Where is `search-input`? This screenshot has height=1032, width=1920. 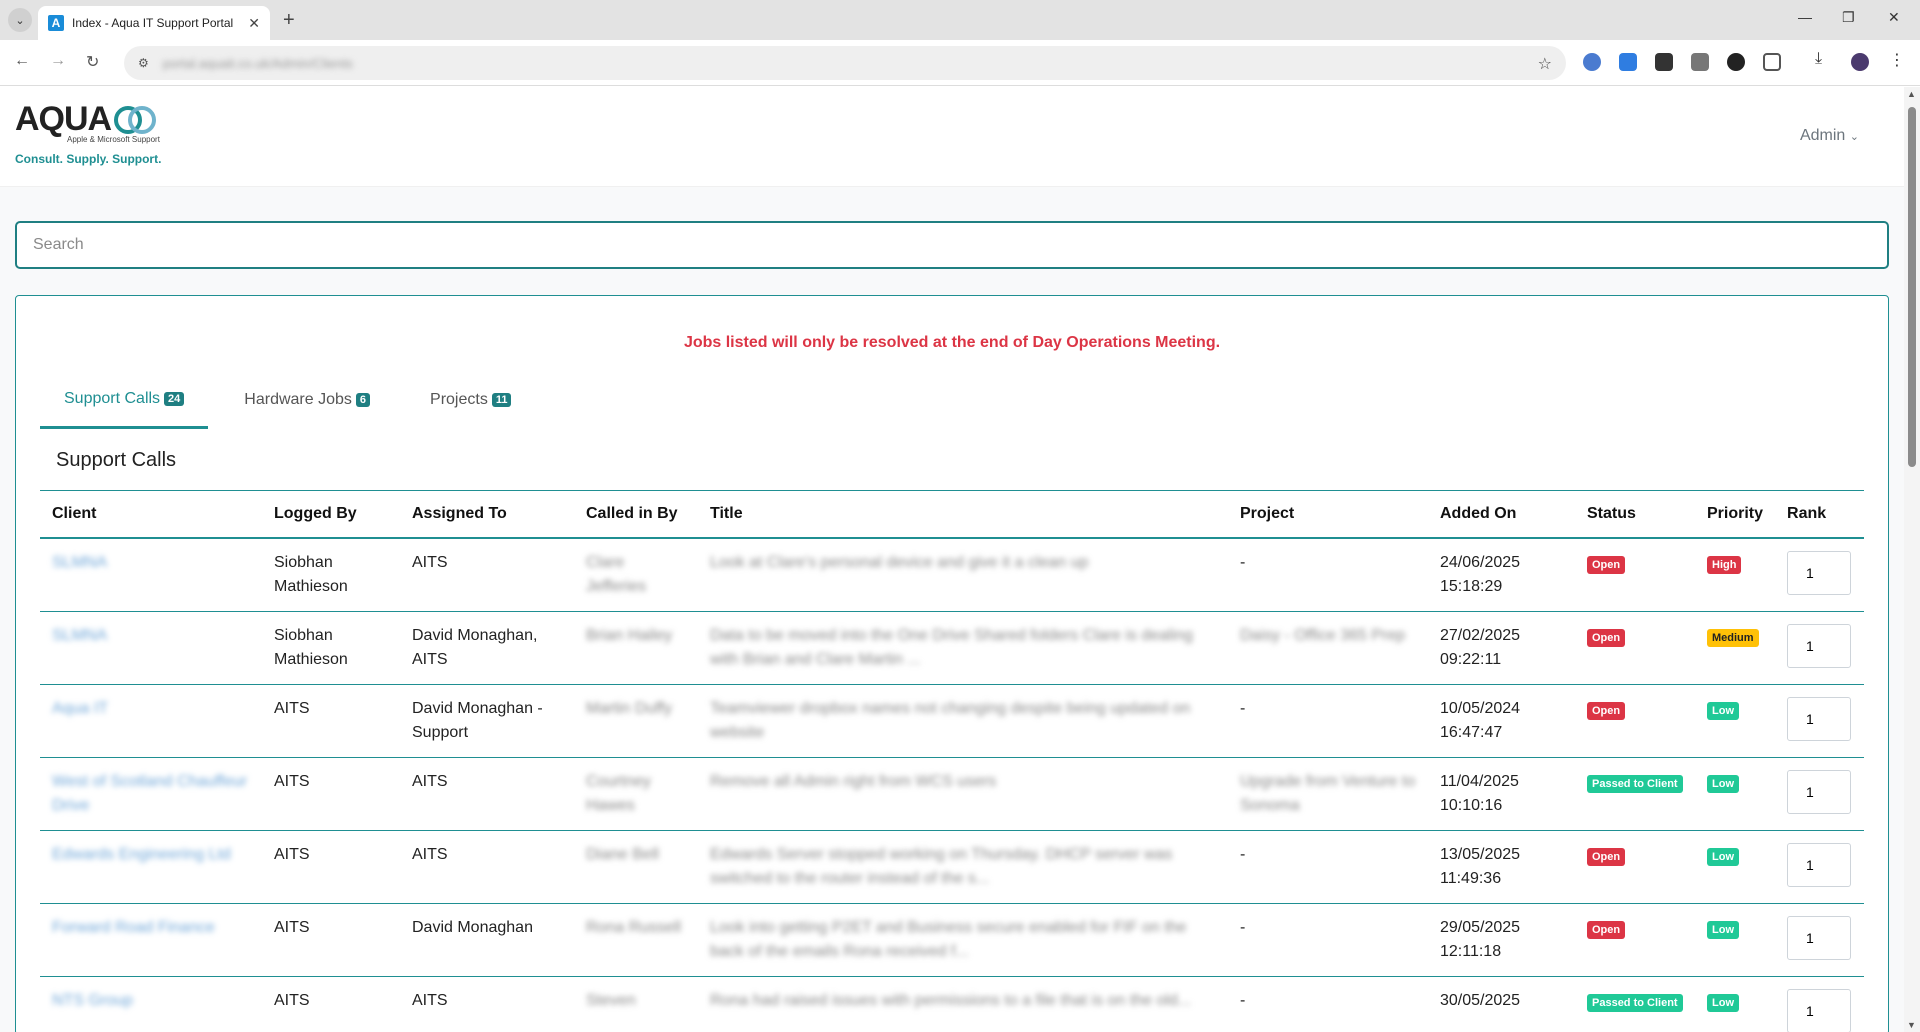 search-input is located at coordinates (952, 245).